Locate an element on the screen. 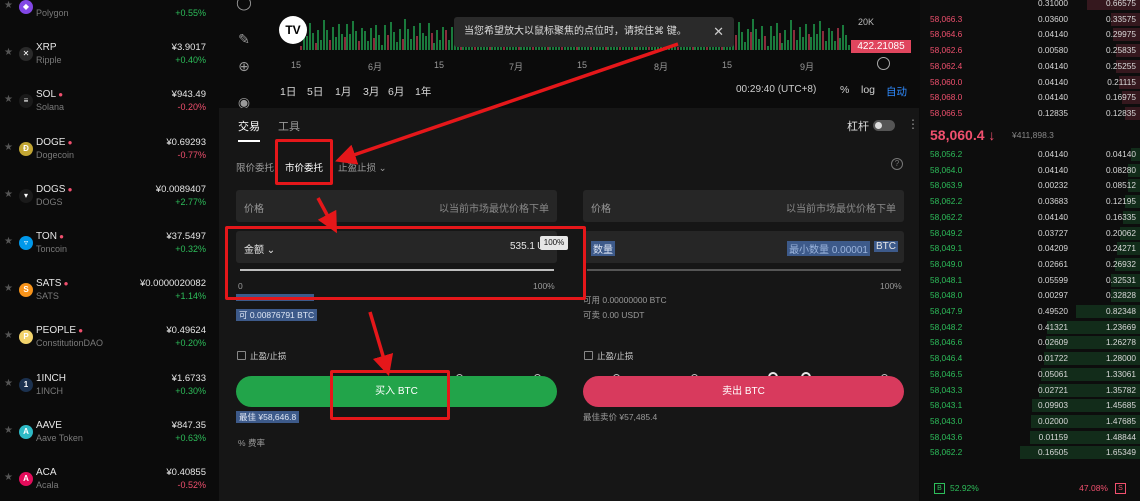 The width and height of the screenshot is (1140, 501). timeframe-option: 1年 is located at coordinates (423, 91).